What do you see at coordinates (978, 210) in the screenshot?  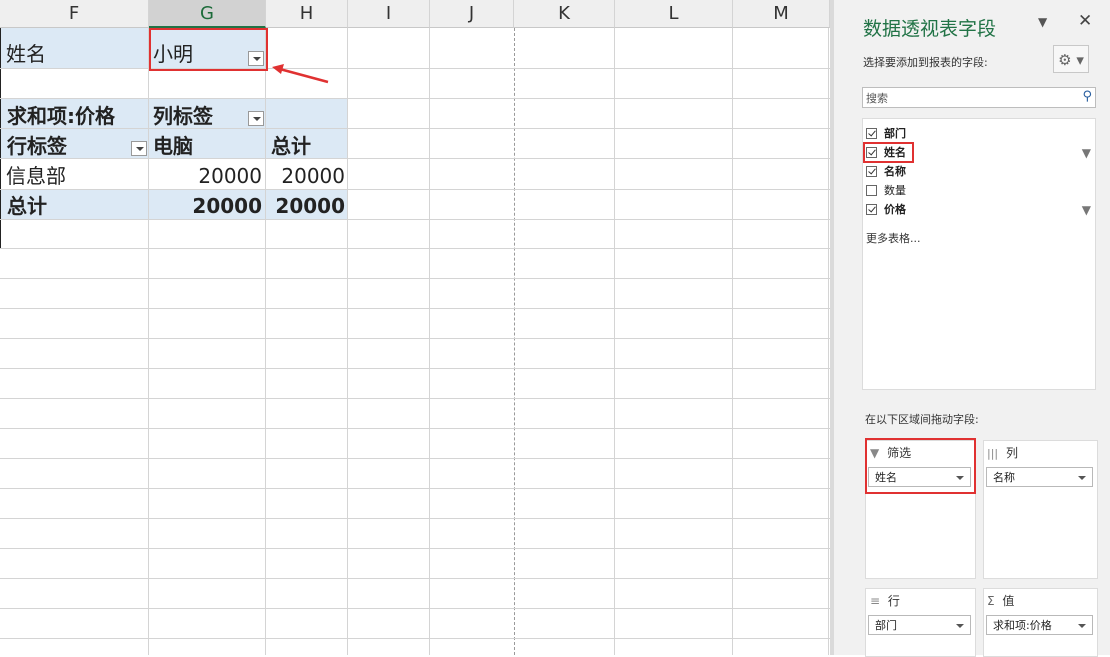 I see `field-item-price: 价格 ▼` at bounding box center [978, 210].